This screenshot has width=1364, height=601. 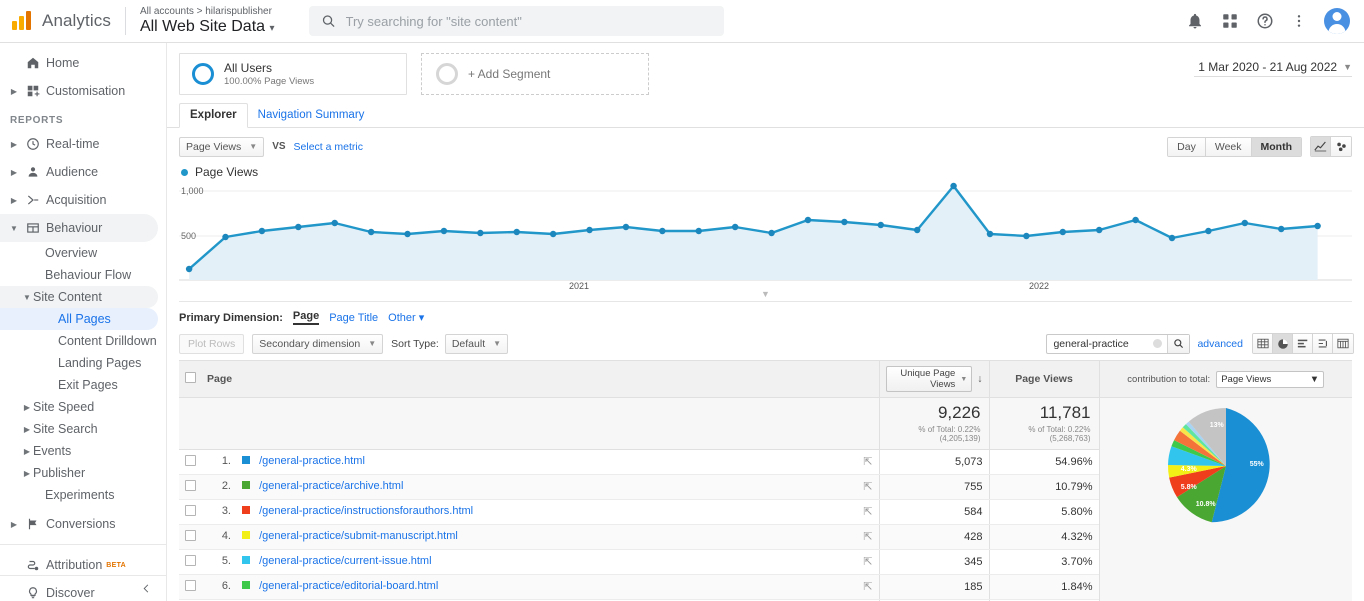 What do you see at coordinates (1299, 21) in the screenshot?
I see `more-options-icon` at bounding box center [1299, 21].